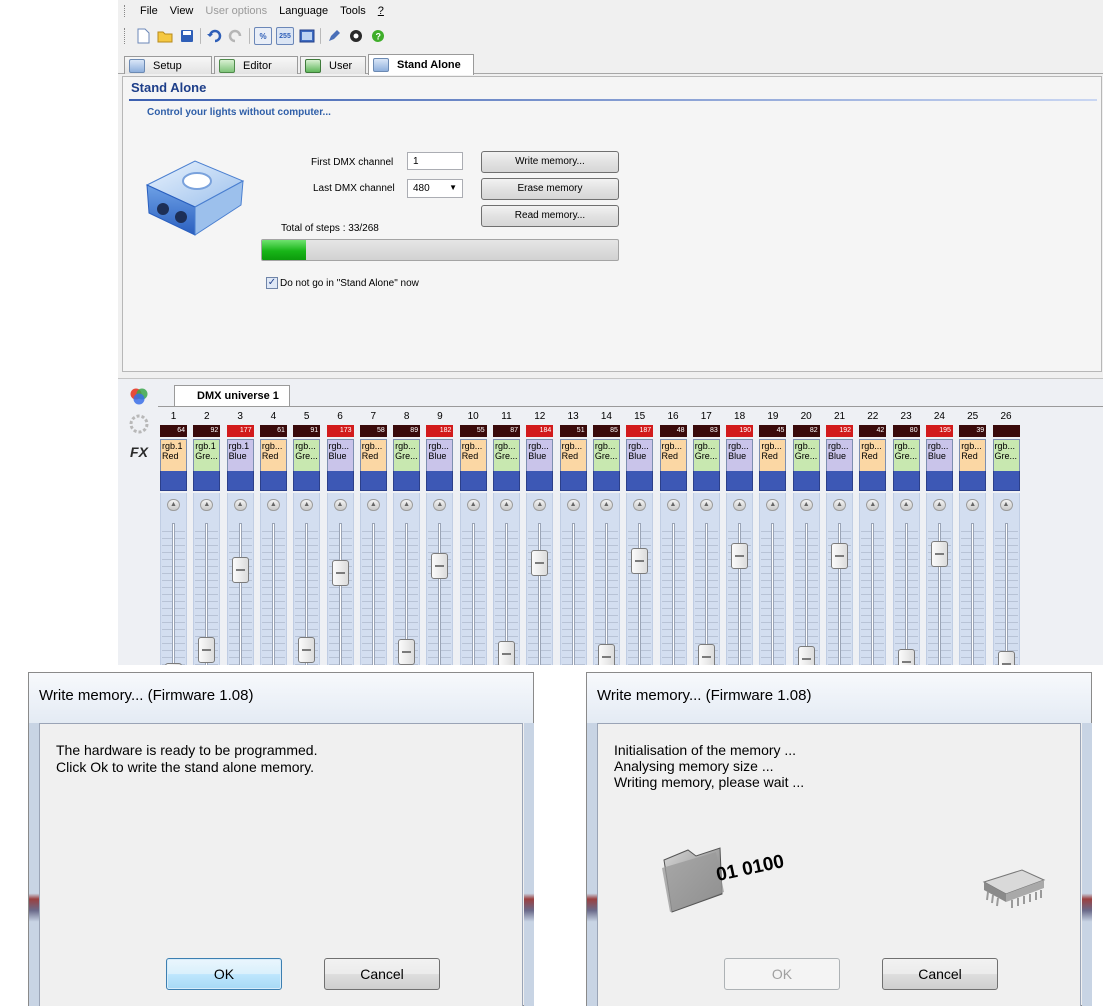 Image resolution: width=1103 pixels, height=1006 pixels. I want to click on undo-icon, so click(214, 36).